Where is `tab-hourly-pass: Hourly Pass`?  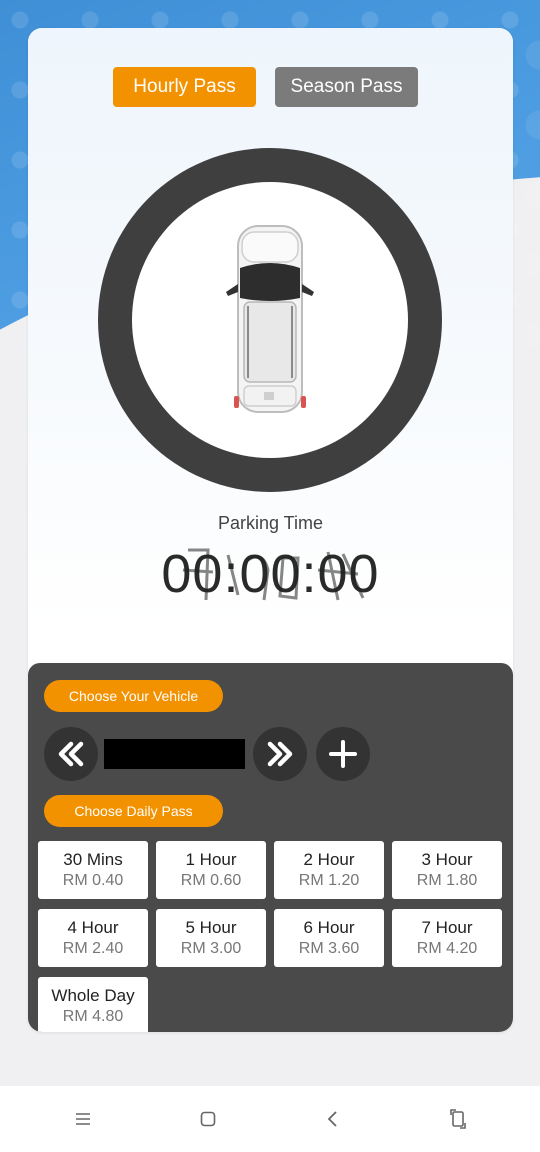
tab-hourly-pass: Hourly Pass is located at coordinates (184, 87).